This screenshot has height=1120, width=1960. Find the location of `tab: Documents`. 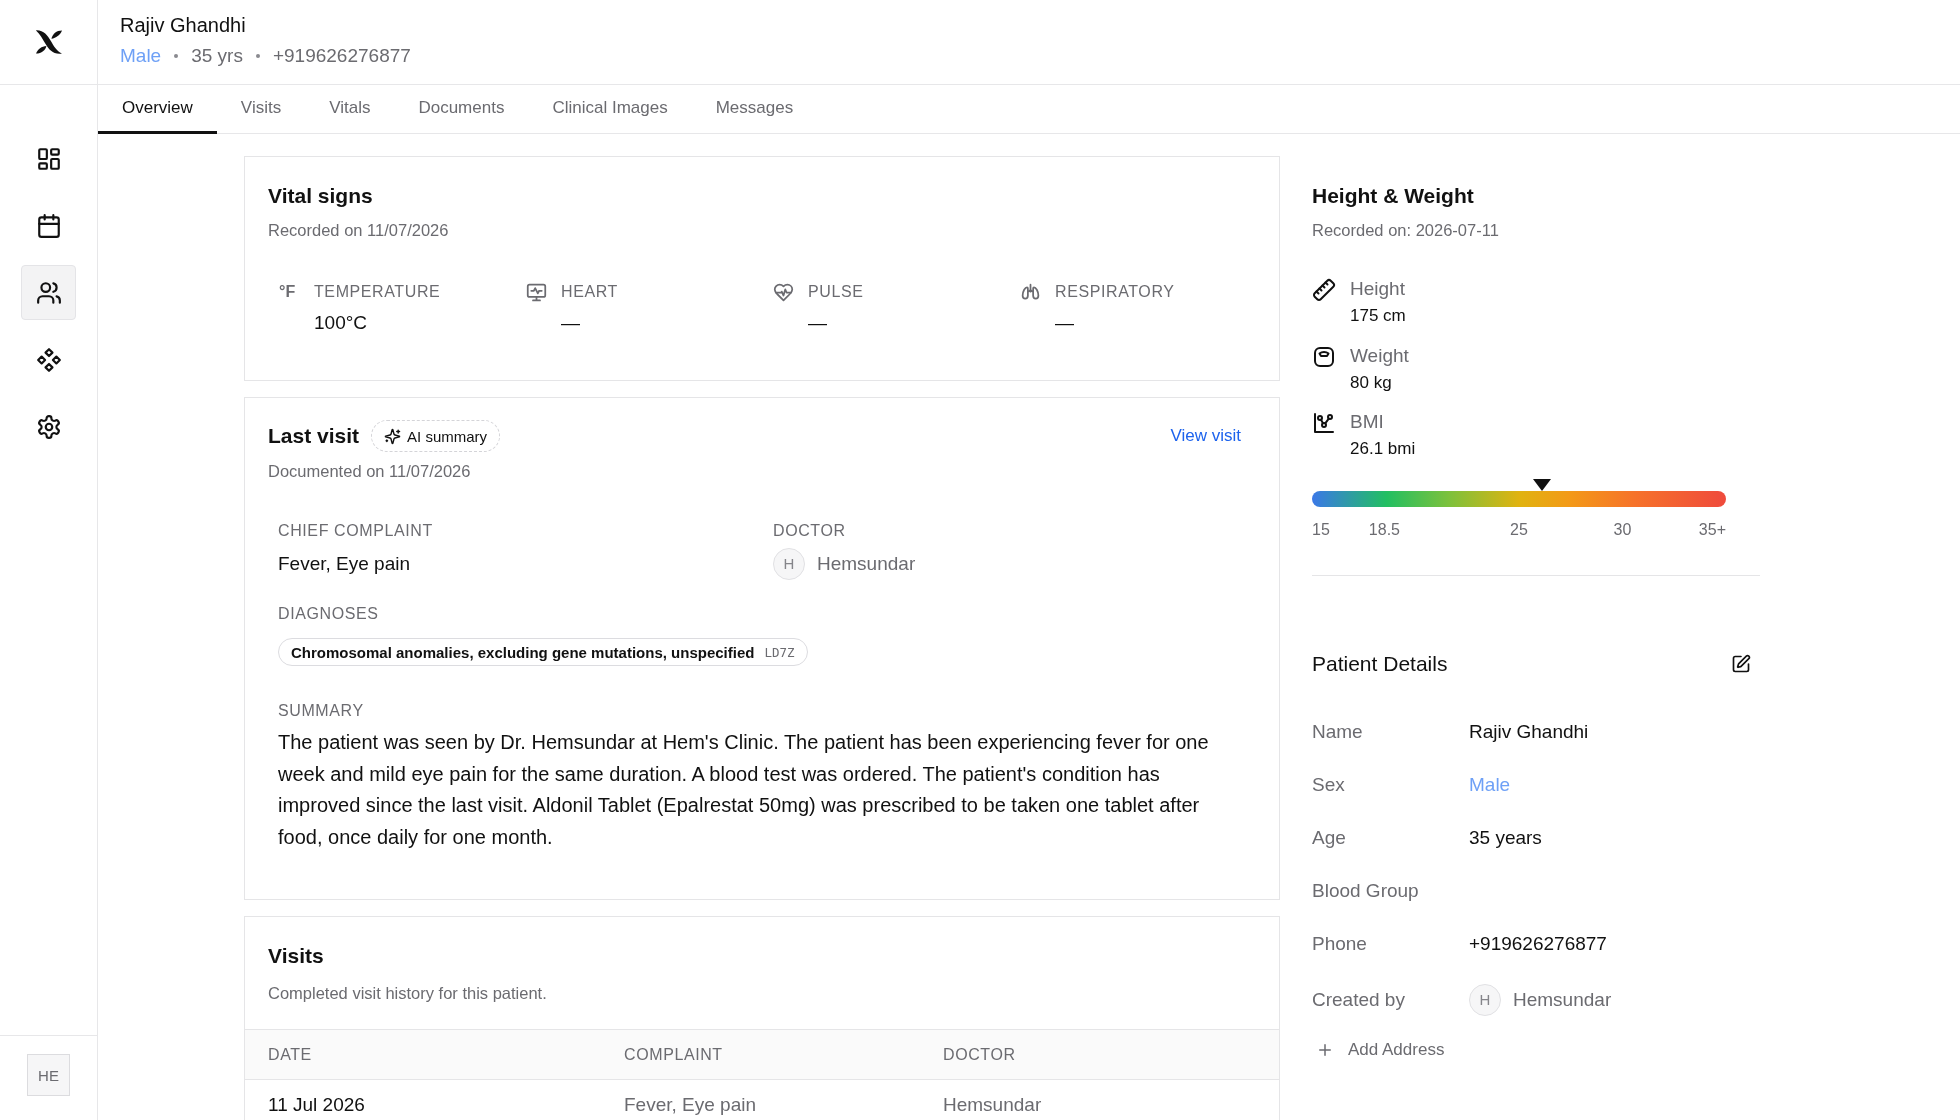

tab: Documents is located at coordinates (461, 109).